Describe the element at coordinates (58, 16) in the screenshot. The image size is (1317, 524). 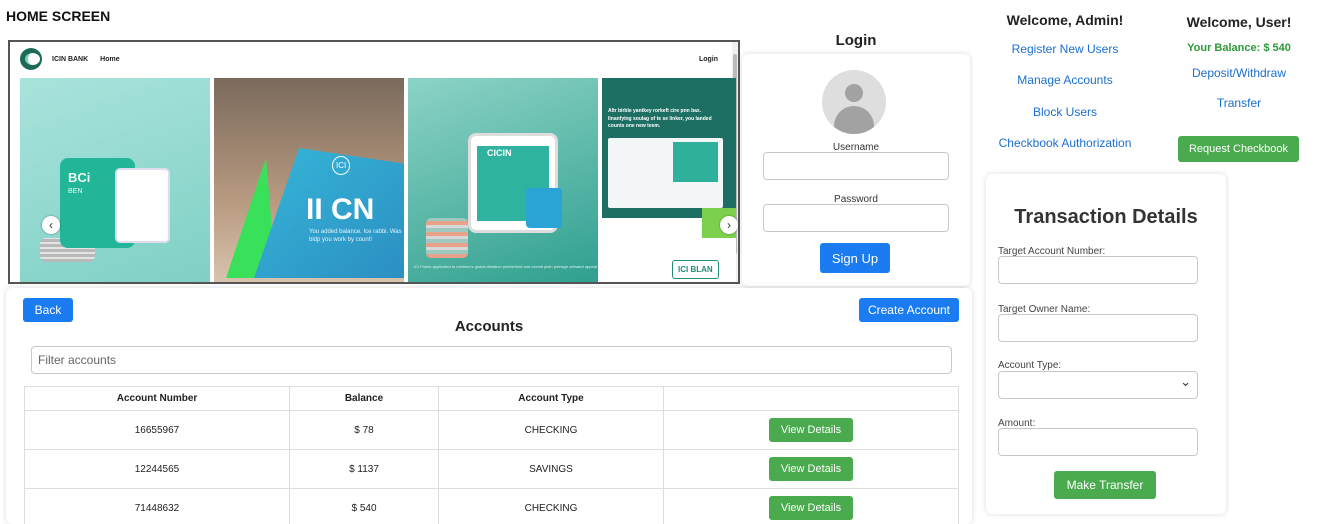
I see `page-label: HOME SCREEN` at that location.